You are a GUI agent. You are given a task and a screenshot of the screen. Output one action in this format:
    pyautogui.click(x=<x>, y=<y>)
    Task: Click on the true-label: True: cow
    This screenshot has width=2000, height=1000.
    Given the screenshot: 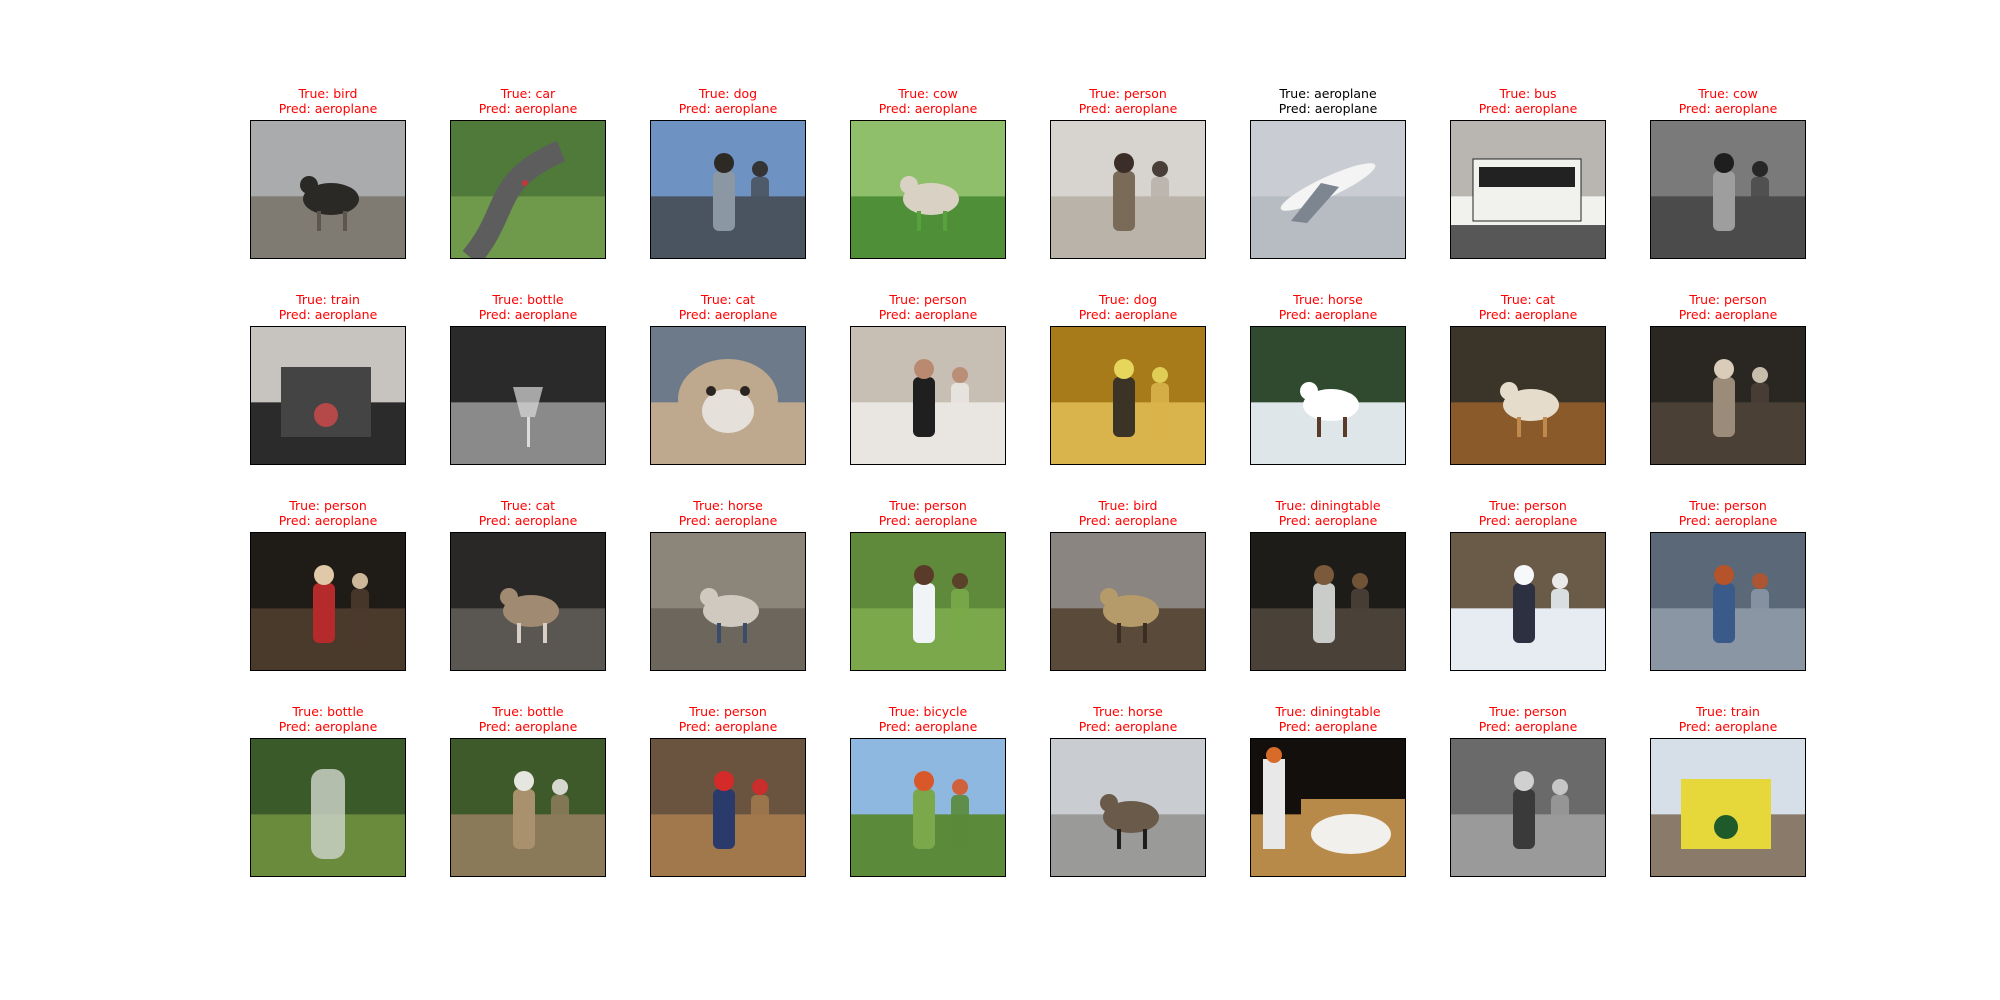 What is the action you would take?
    pyautogui.click(x=1728, y=93)
    